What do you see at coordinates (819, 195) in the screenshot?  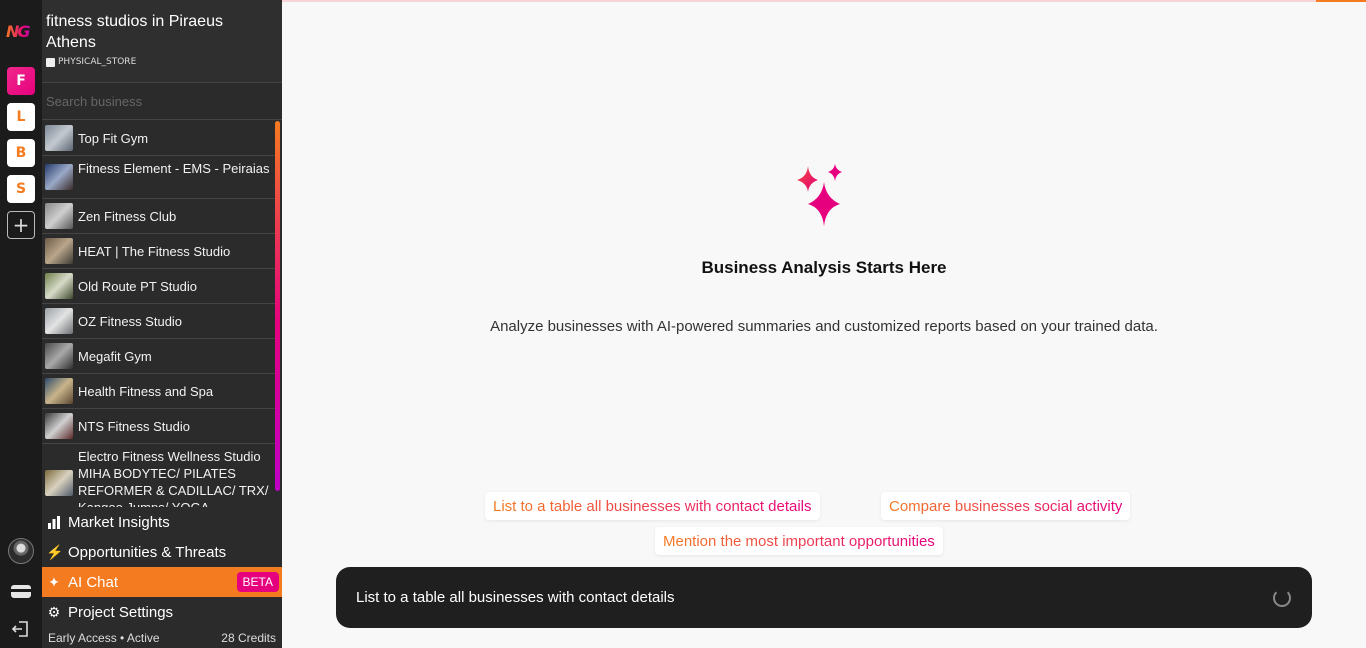 I see `sparkles-icon` at bounding box center [819, 195].